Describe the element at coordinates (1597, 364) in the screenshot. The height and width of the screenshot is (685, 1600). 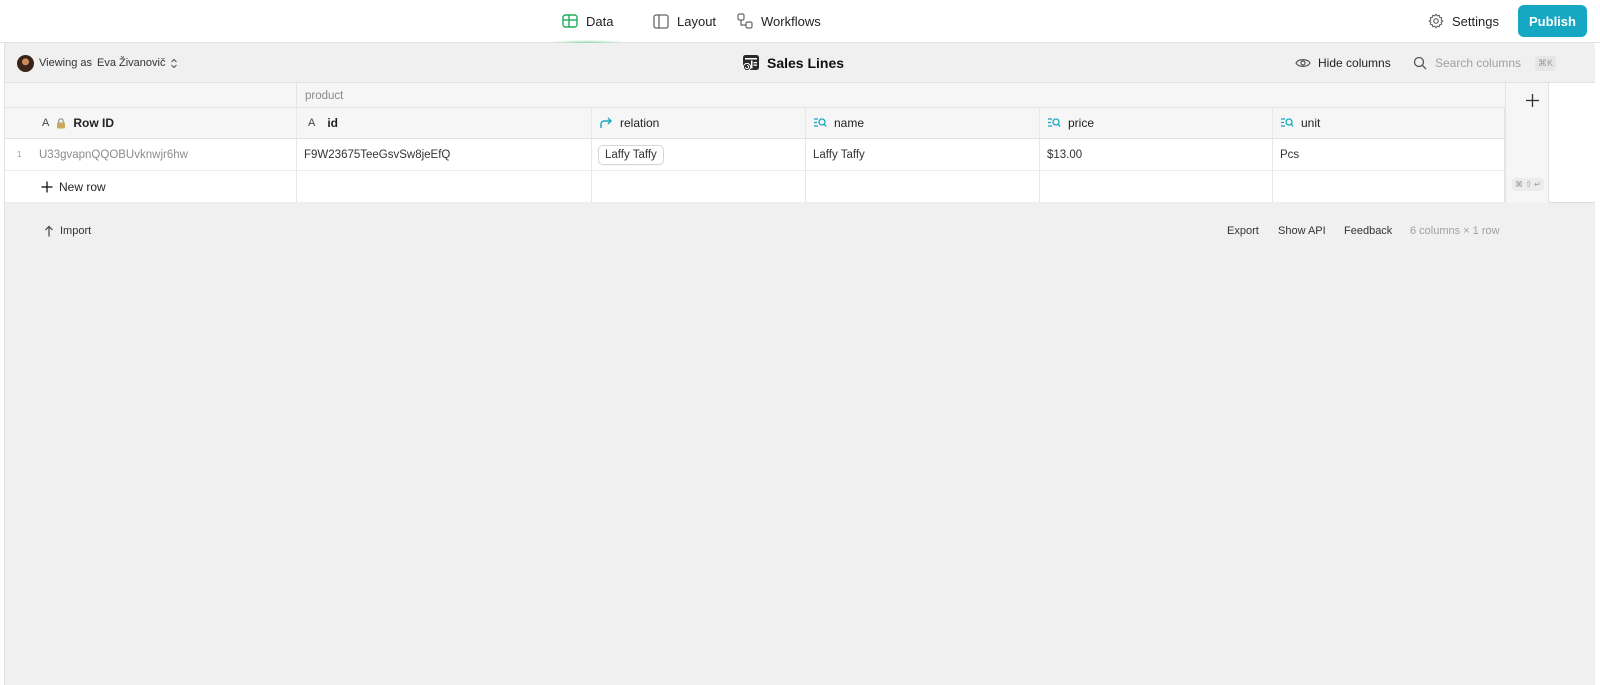
I see `right-edge` at that location.